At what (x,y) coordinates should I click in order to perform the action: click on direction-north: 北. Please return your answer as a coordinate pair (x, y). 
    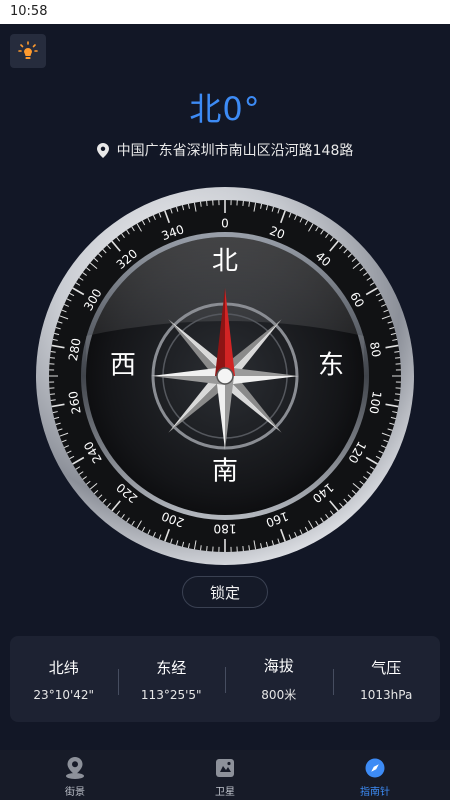
    Looking at the image, I should click on (225, 262).